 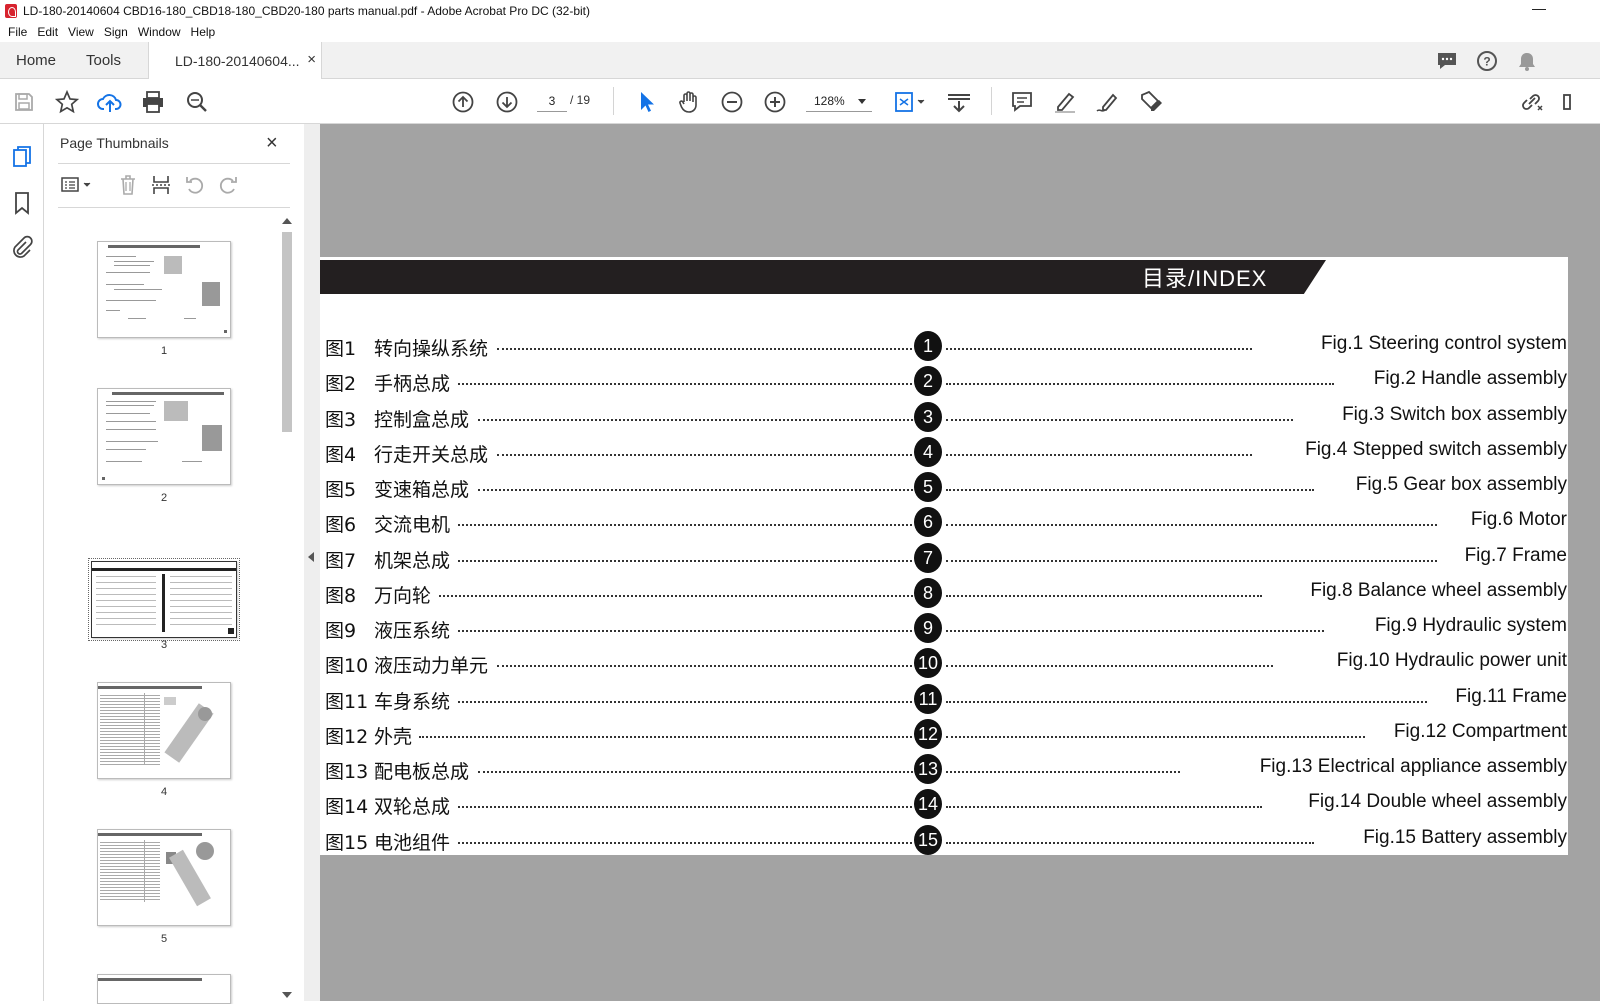 I want to click on zoom-in-icon, so click(x=775, y=102).